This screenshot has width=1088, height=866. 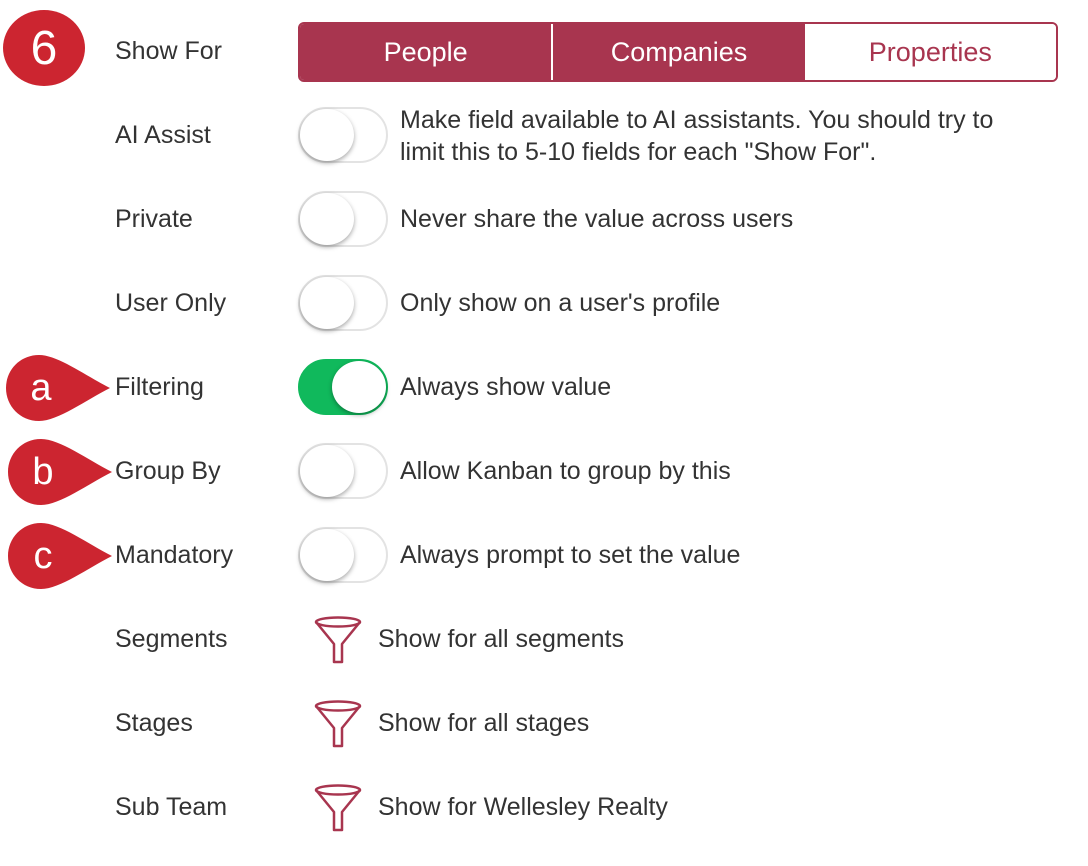 What do you see at coordinates (60, 472) in the screenshot?
I see `callout-b-marker: b` at bounding box center [60, 472].